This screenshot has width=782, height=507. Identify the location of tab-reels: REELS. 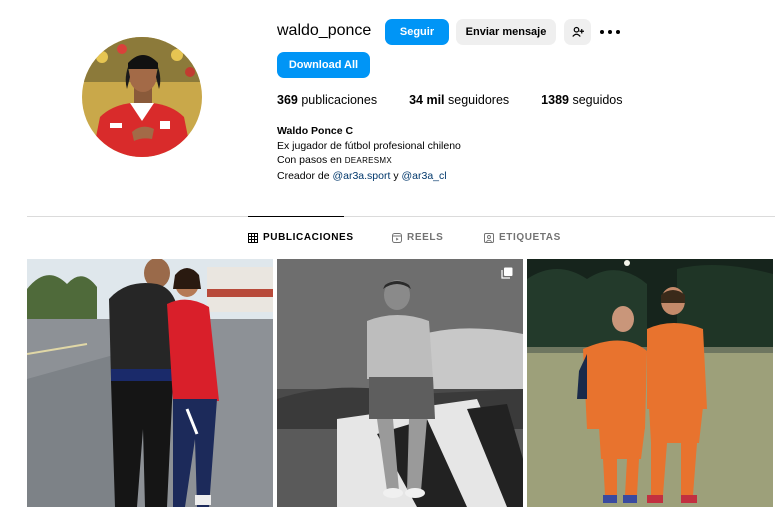
(417, 237).